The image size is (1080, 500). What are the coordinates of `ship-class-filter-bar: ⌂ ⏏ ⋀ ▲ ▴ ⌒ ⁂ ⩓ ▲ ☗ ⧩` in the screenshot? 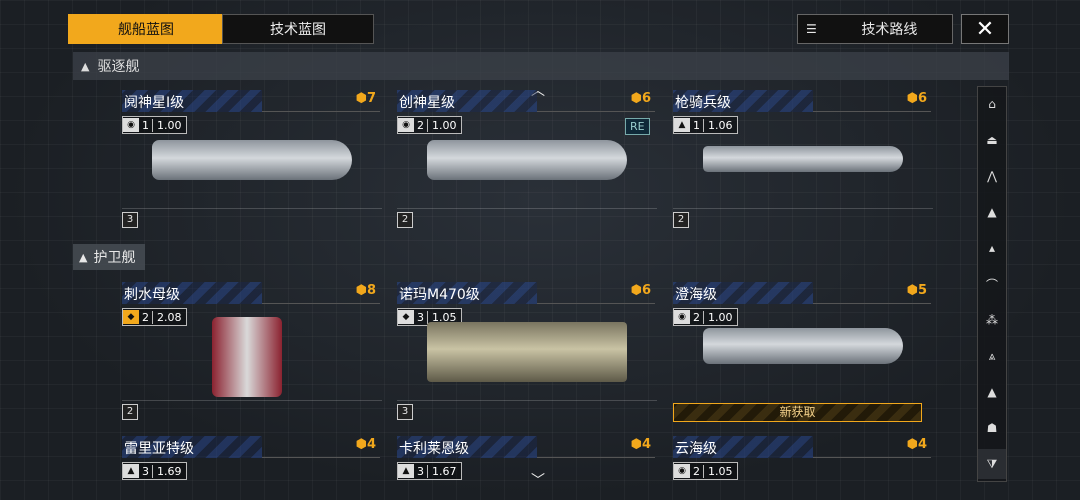 It's located at (992, 284).